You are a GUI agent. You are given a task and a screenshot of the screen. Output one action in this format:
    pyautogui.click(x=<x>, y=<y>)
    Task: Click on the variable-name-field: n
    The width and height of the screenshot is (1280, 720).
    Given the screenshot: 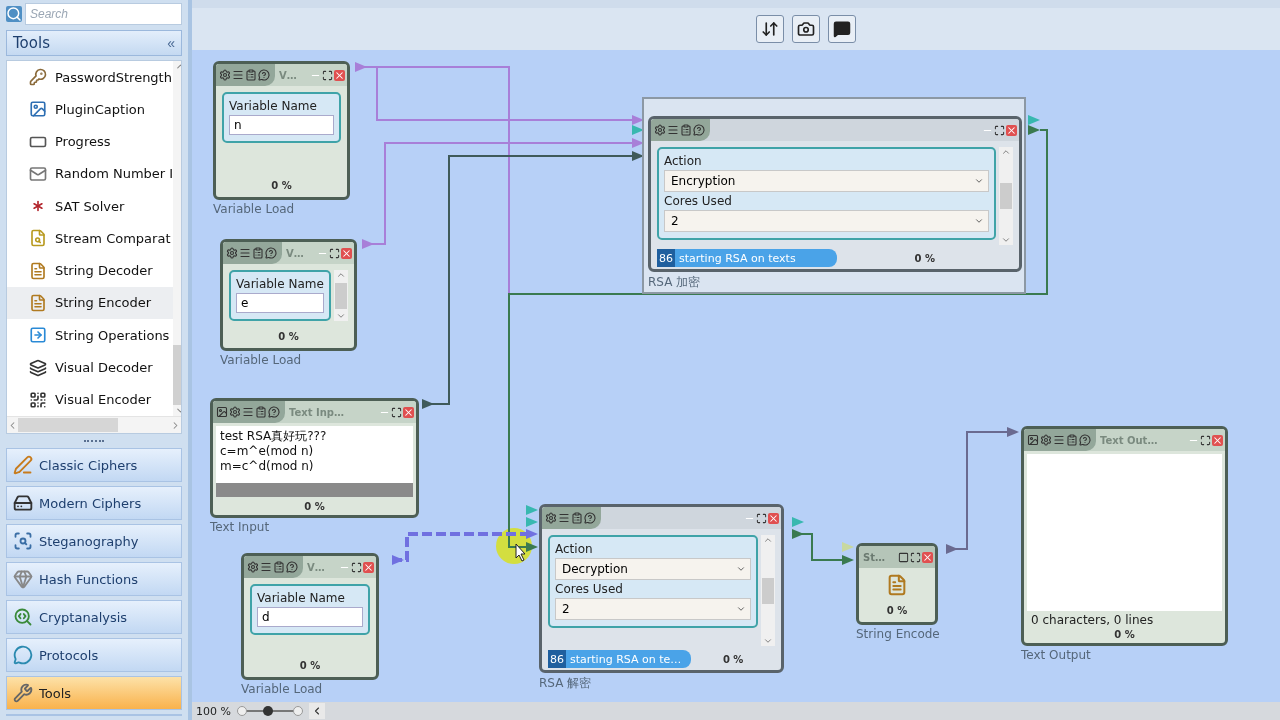 What is the action you would take?
    pyautogui.click(x=281, y=125)
    